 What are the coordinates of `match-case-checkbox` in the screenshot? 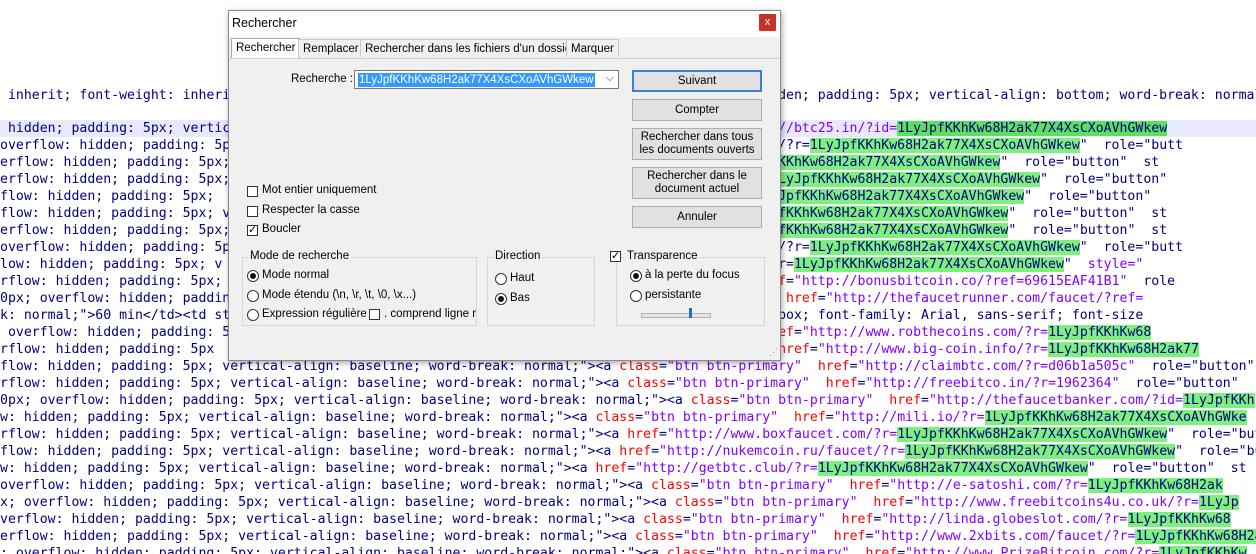 It's located at (252, 211).